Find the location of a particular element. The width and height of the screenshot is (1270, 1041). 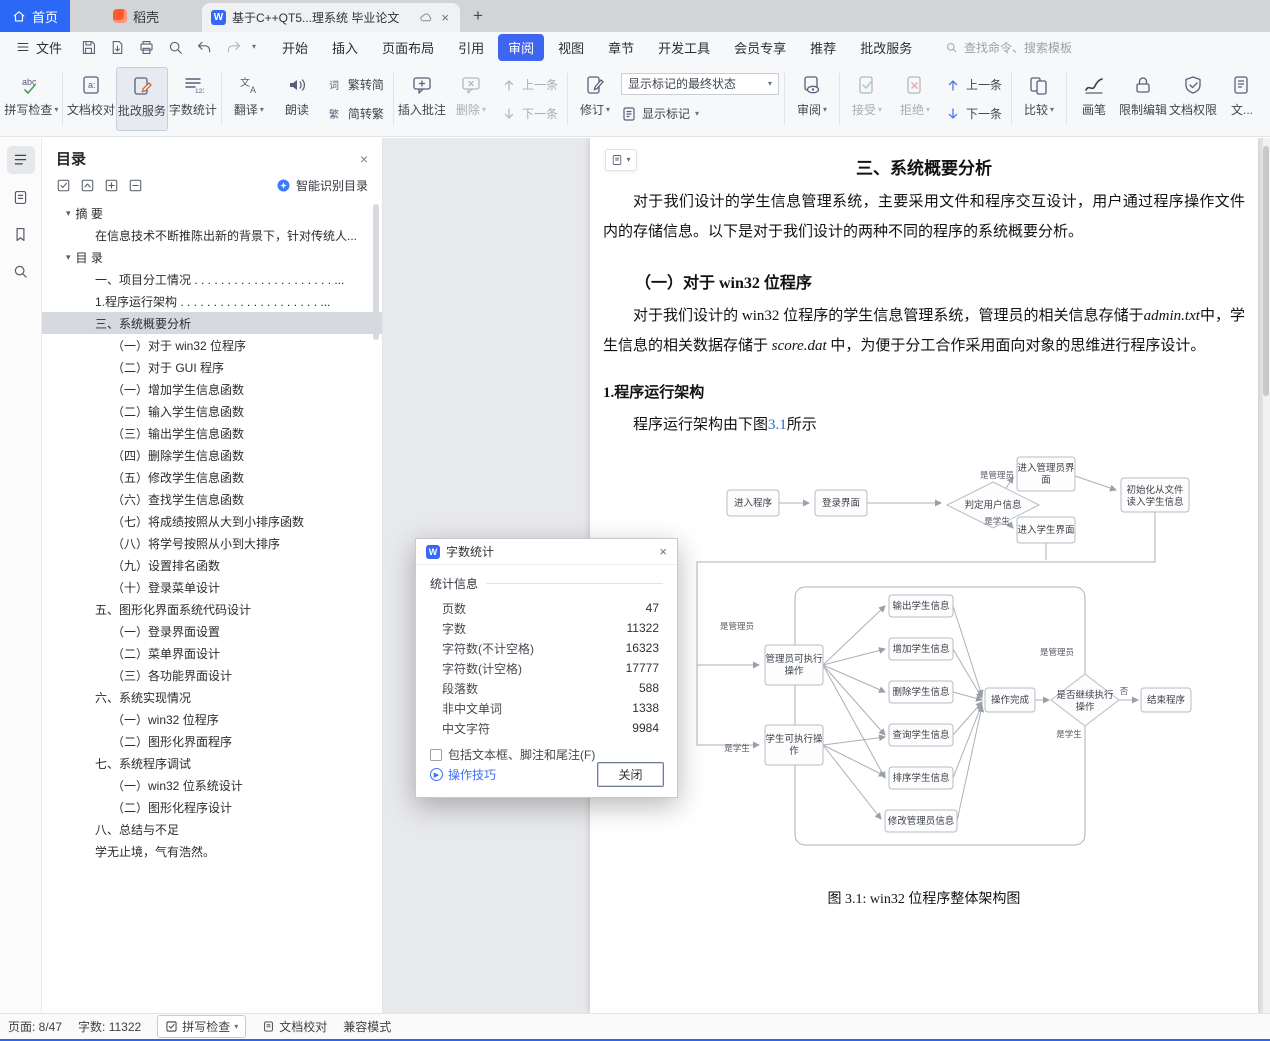

outline-panel-icon is located at coordinates (20, 160).